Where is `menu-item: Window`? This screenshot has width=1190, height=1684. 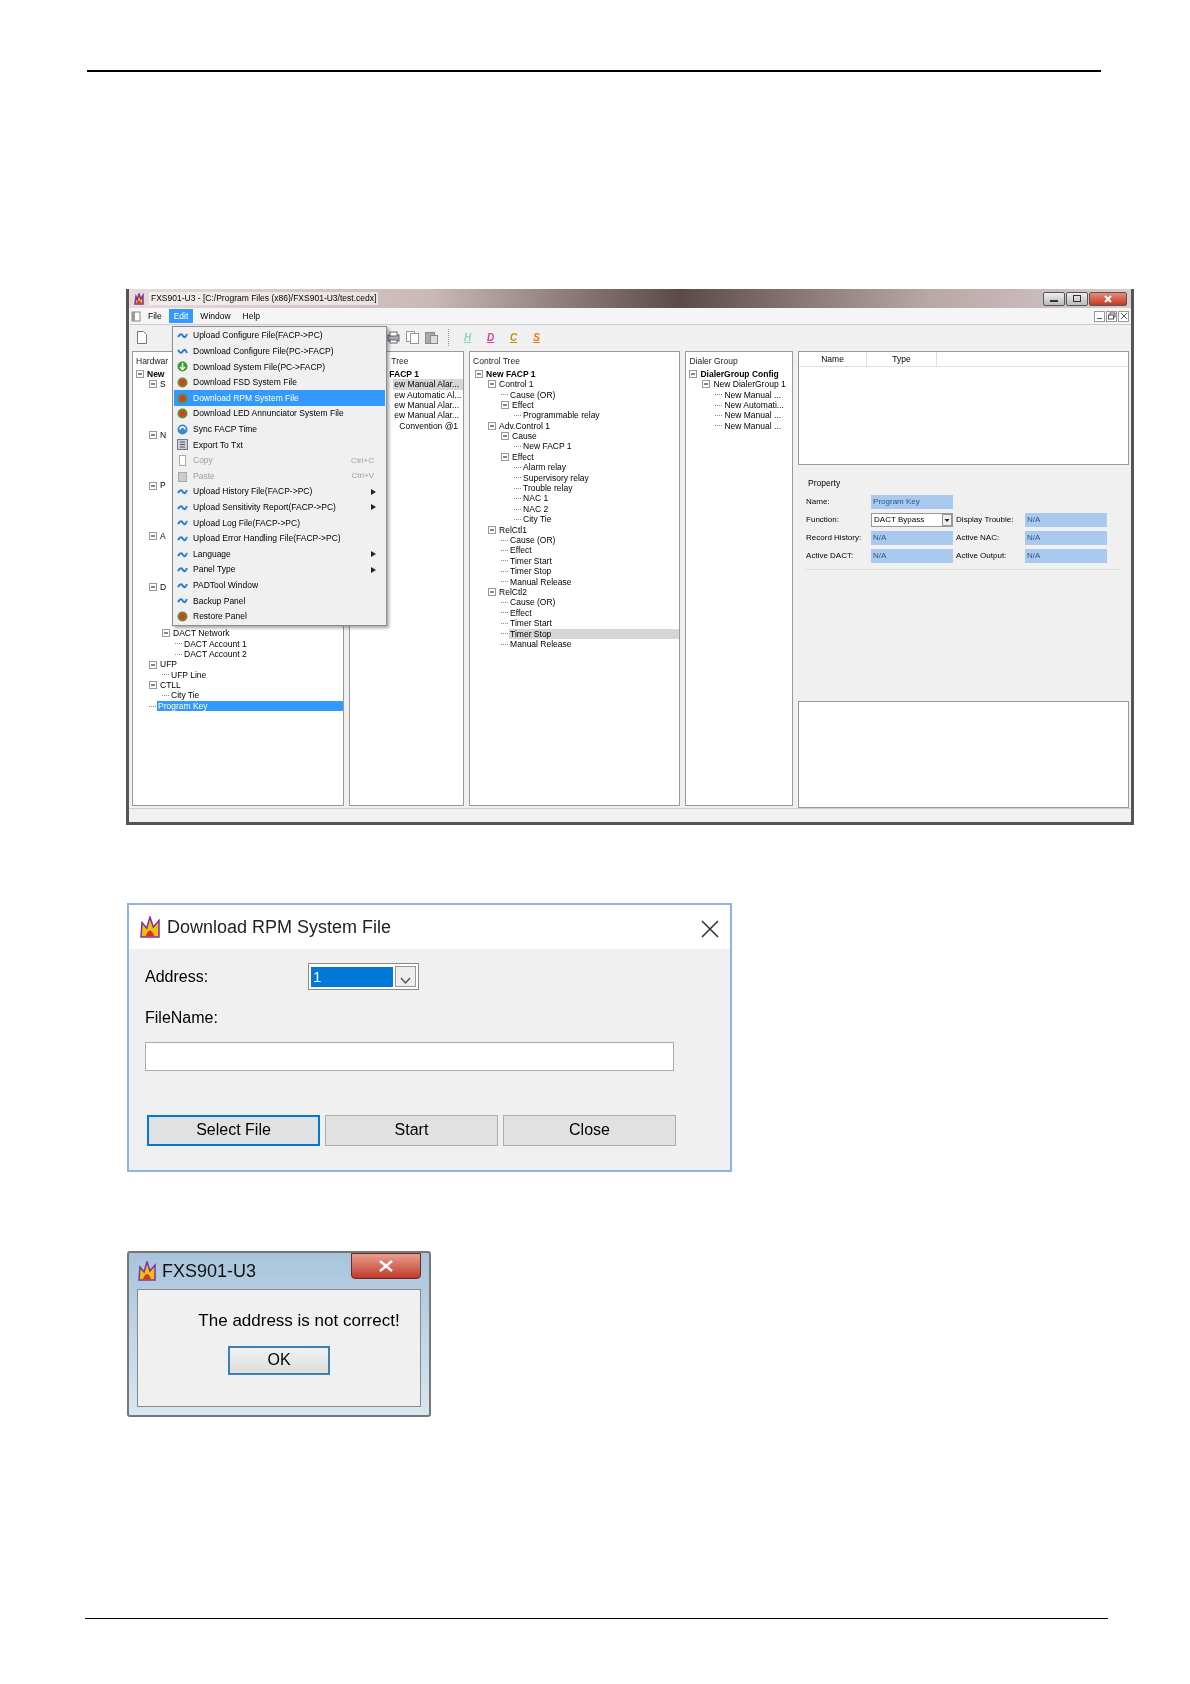
menu-item: Window is located at coordinates (215, 316).